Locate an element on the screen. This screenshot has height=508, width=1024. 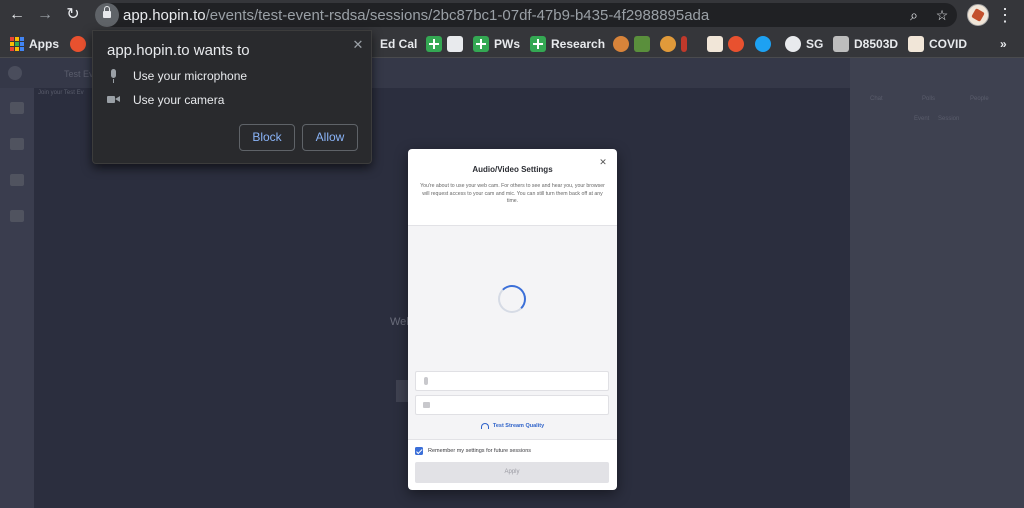
block-button: Block is located at coordinates (267, 137).